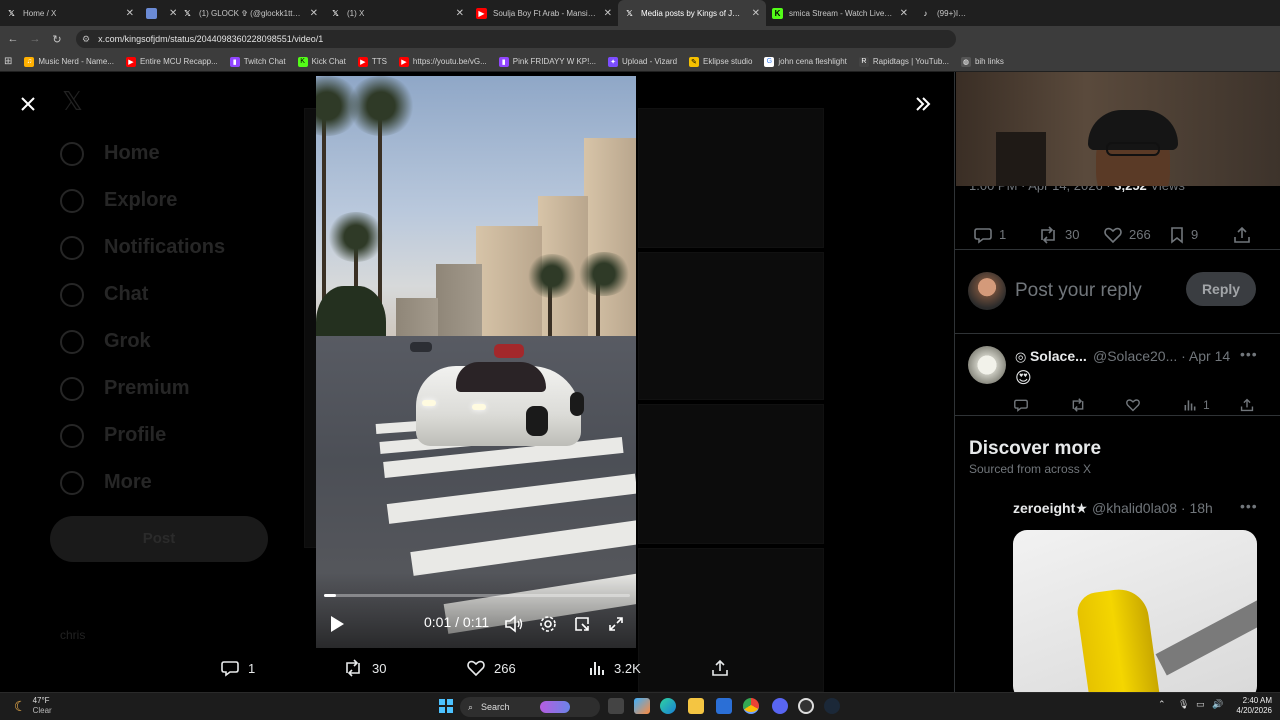 The width and height of the screenshot is (1280, 720). I want to click on bookmark-label: Twitch Chat, so click(264, 61).